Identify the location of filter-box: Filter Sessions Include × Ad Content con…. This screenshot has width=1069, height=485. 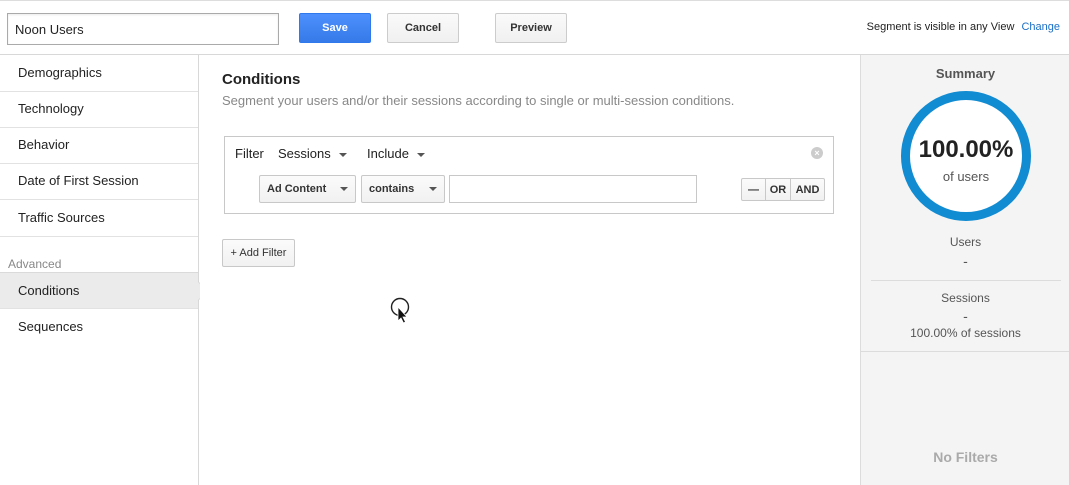
(529, 175).